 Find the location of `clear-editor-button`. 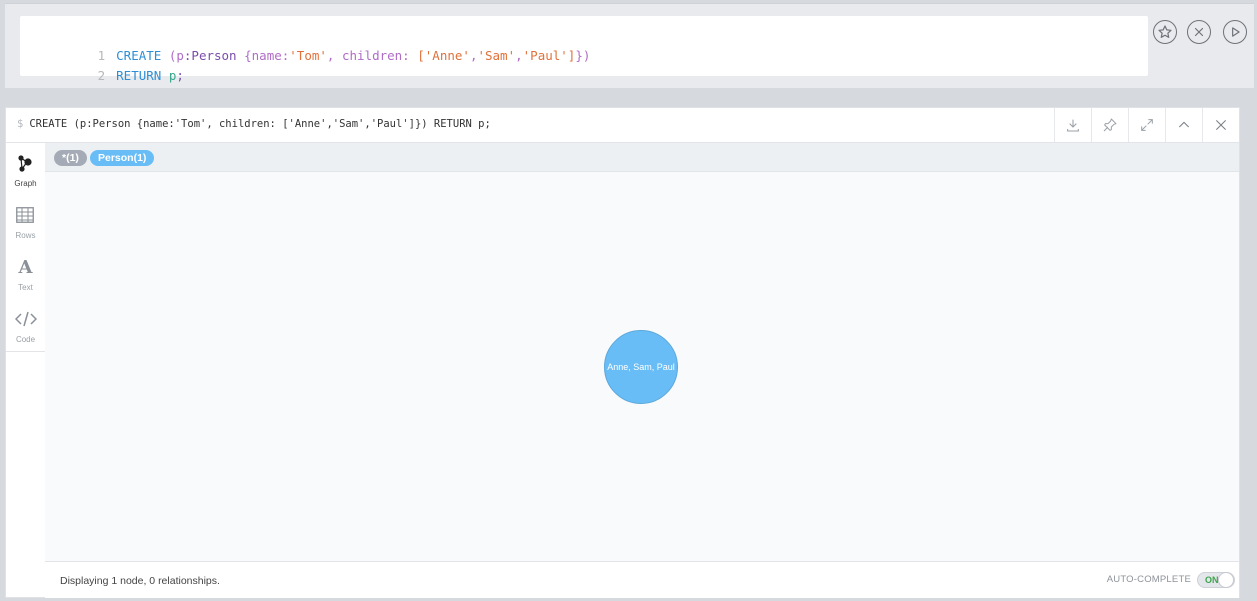

clear-editor-button is located at coordinates (1199, 32).